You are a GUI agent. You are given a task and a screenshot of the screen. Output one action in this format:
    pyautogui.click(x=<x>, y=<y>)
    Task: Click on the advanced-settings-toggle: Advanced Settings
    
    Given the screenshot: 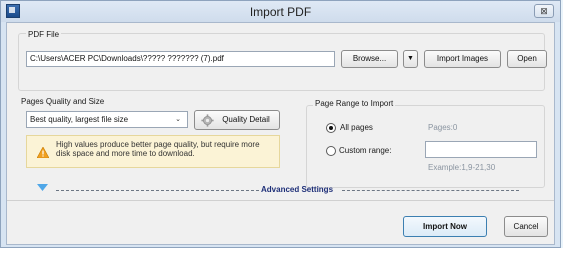 What is the action you would take?
    pyautogui.click(x=297, y=189)
    